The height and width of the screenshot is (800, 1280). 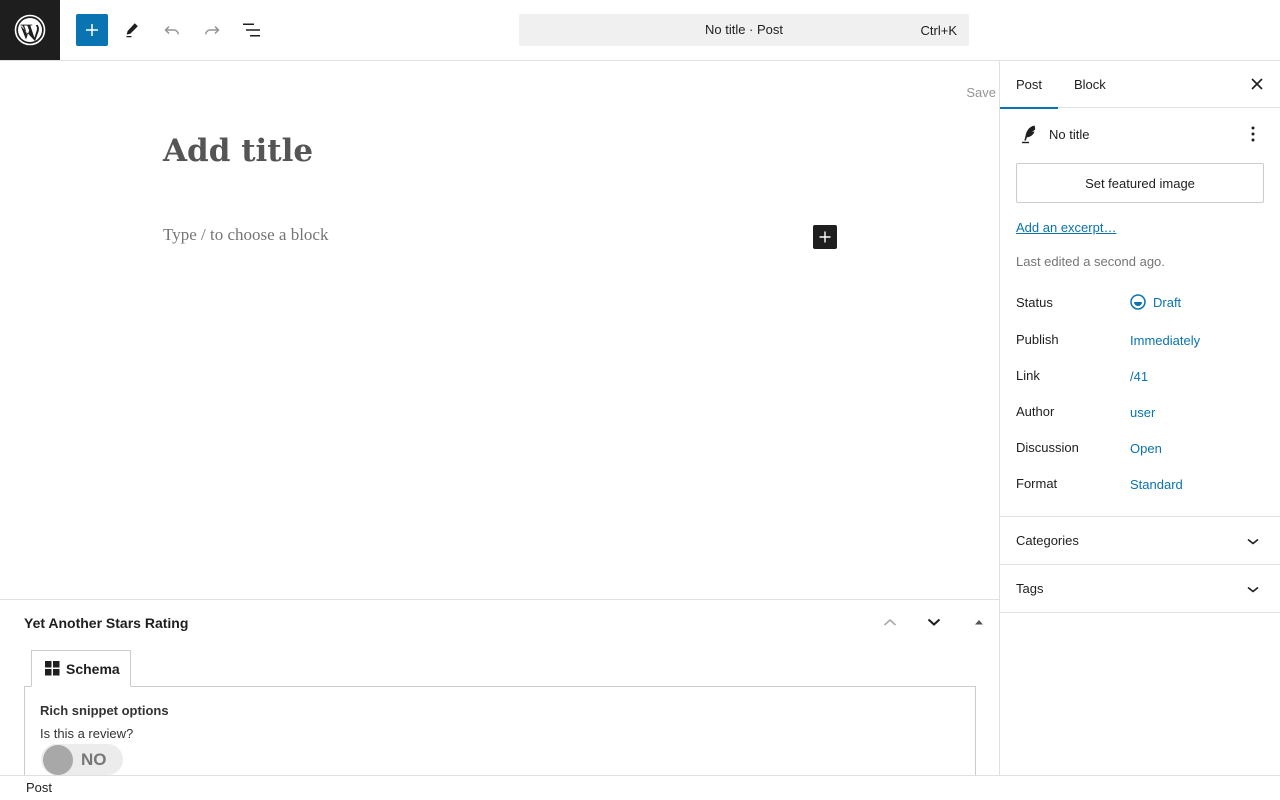 I want to click on pencil-icon, so click(x=132, y=30).